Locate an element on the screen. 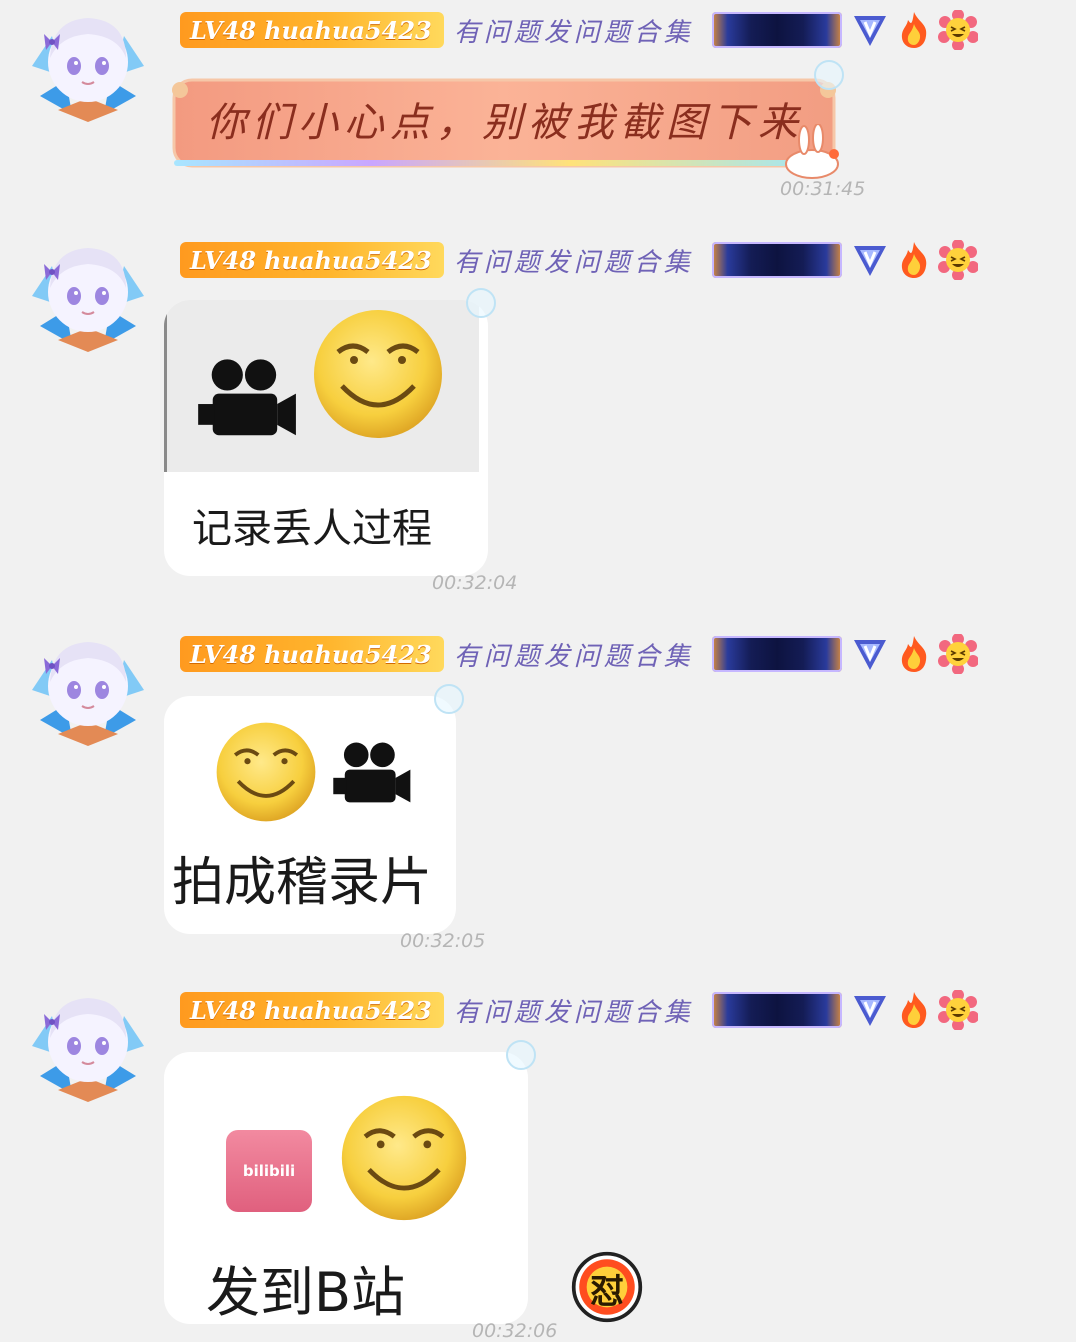  bilibili-logo-icon: bilibili is located at coordinates (269, 1171).